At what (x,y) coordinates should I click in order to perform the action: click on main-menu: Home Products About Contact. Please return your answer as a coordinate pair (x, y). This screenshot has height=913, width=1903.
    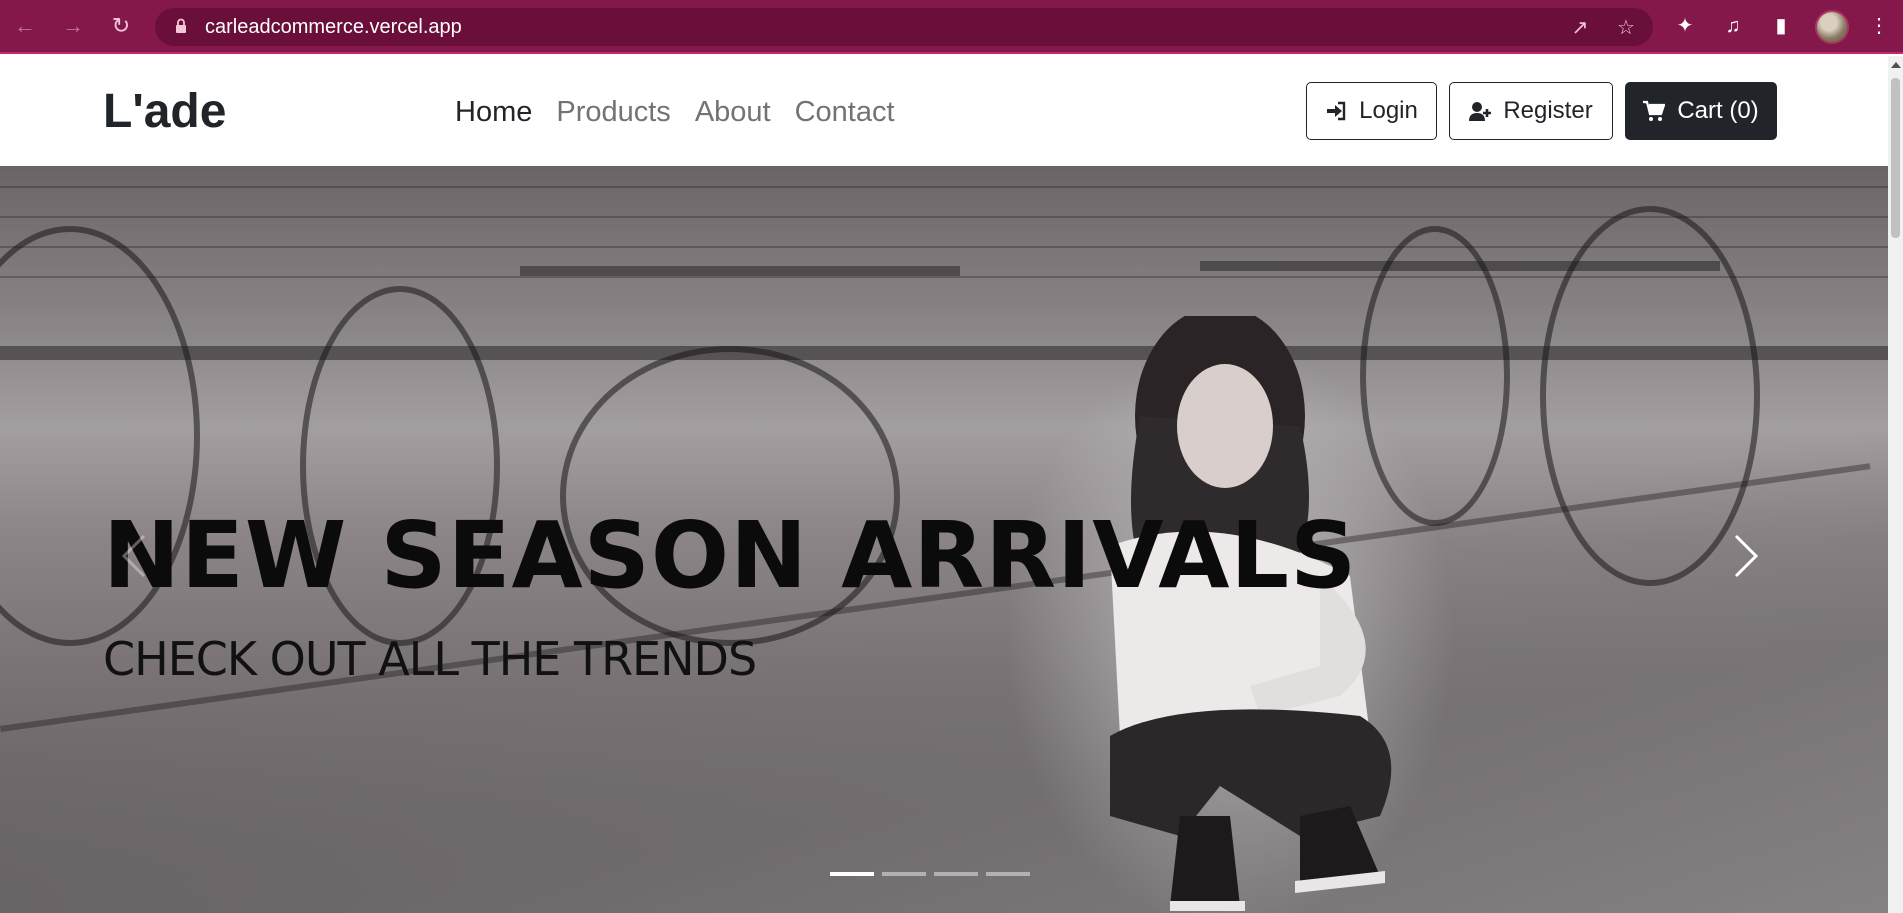
    Looking at the image, I should click on (675, 112).